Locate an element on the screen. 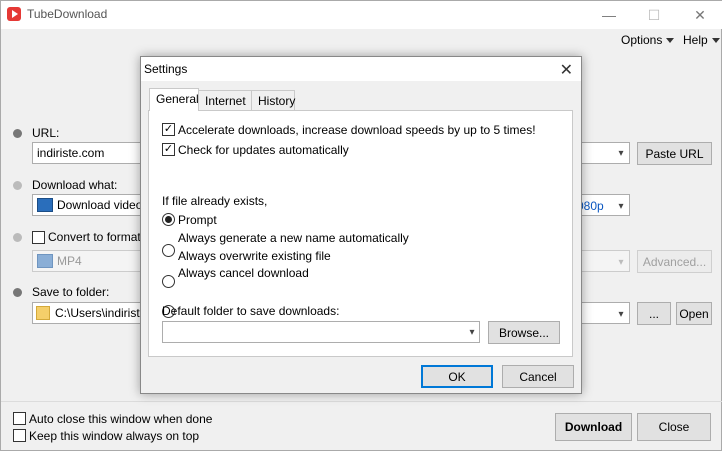 This screenshot has height=451, width=722. format-film-icon is located at coordinates (45, 261).